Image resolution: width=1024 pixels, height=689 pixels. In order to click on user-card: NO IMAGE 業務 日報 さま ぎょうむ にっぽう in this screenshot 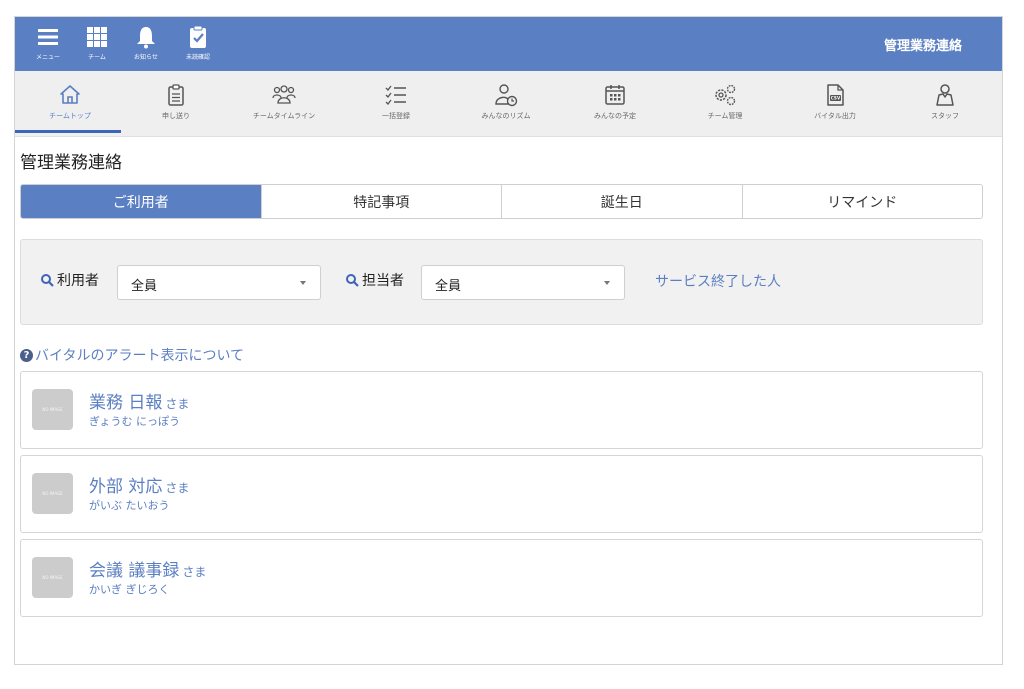, I will do `click(501, 410)`.